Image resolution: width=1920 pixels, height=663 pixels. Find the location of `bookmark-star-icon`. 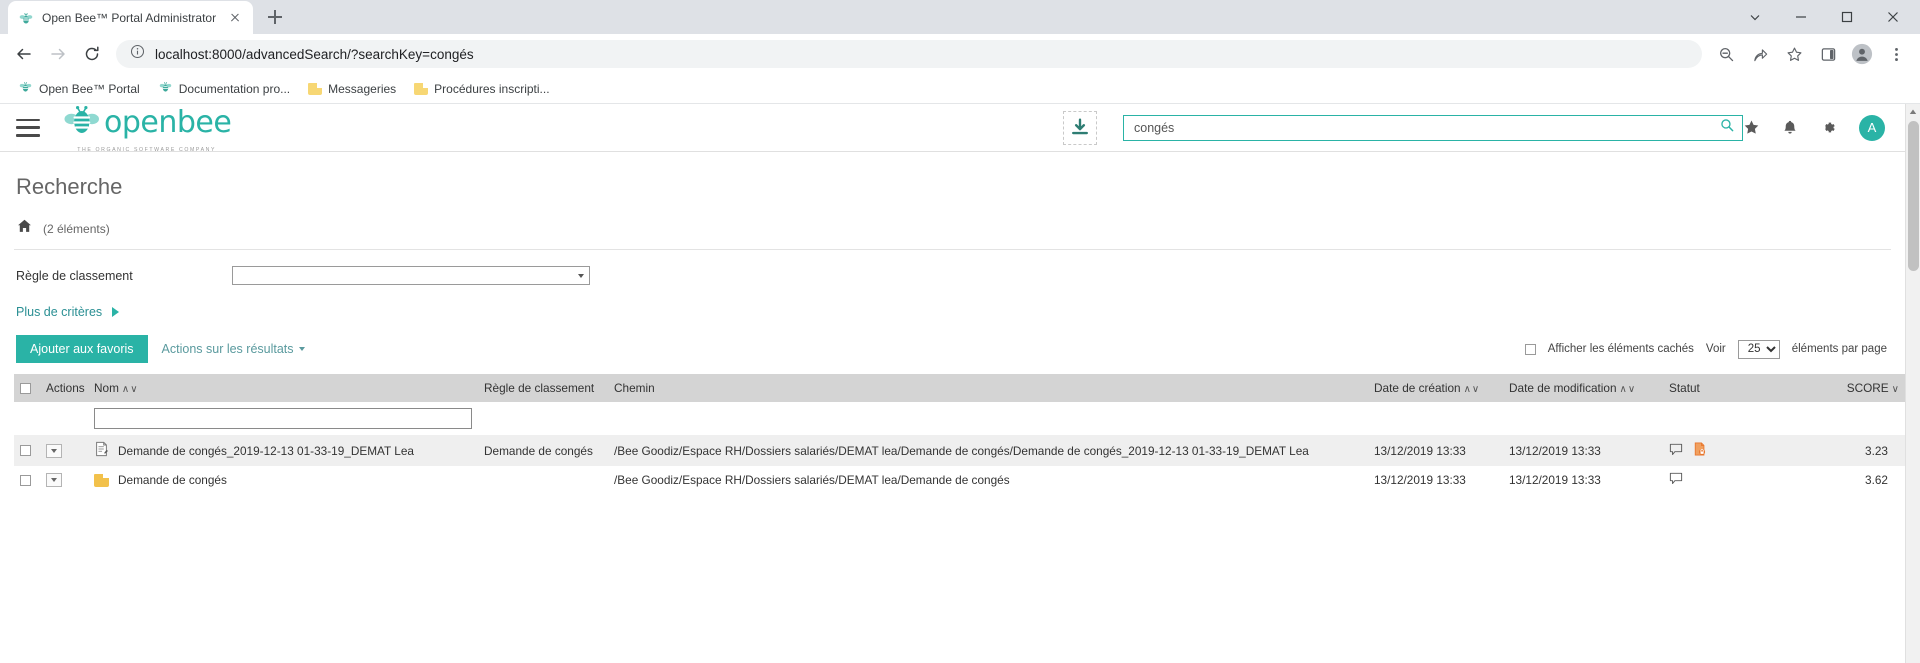

bookmark-star-icon is located at coordinates (1794, 54).